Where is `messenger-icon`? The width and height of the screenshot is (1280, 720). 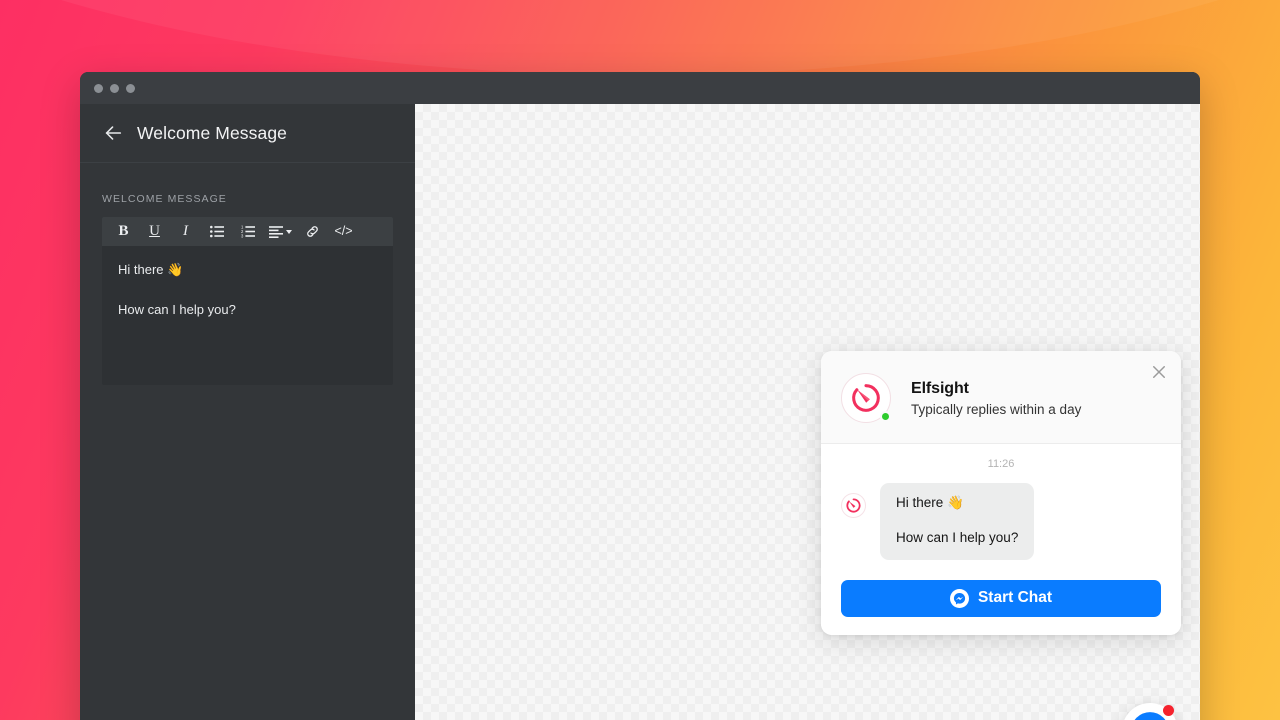
messenger-icon is located at coordinates (959, 598).